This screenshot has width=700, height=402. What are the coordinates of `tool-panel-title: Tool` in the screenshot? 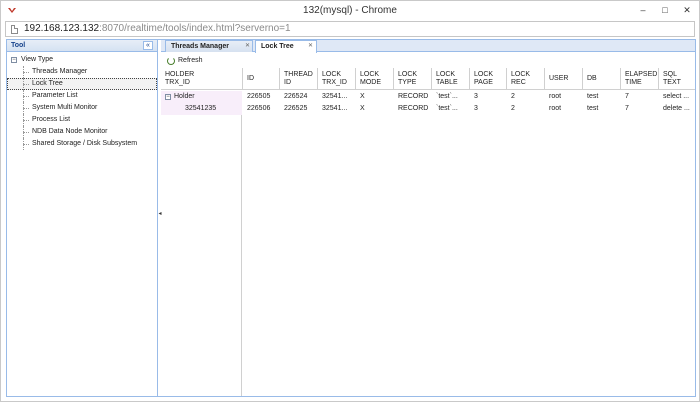 It's located at (18, 45).